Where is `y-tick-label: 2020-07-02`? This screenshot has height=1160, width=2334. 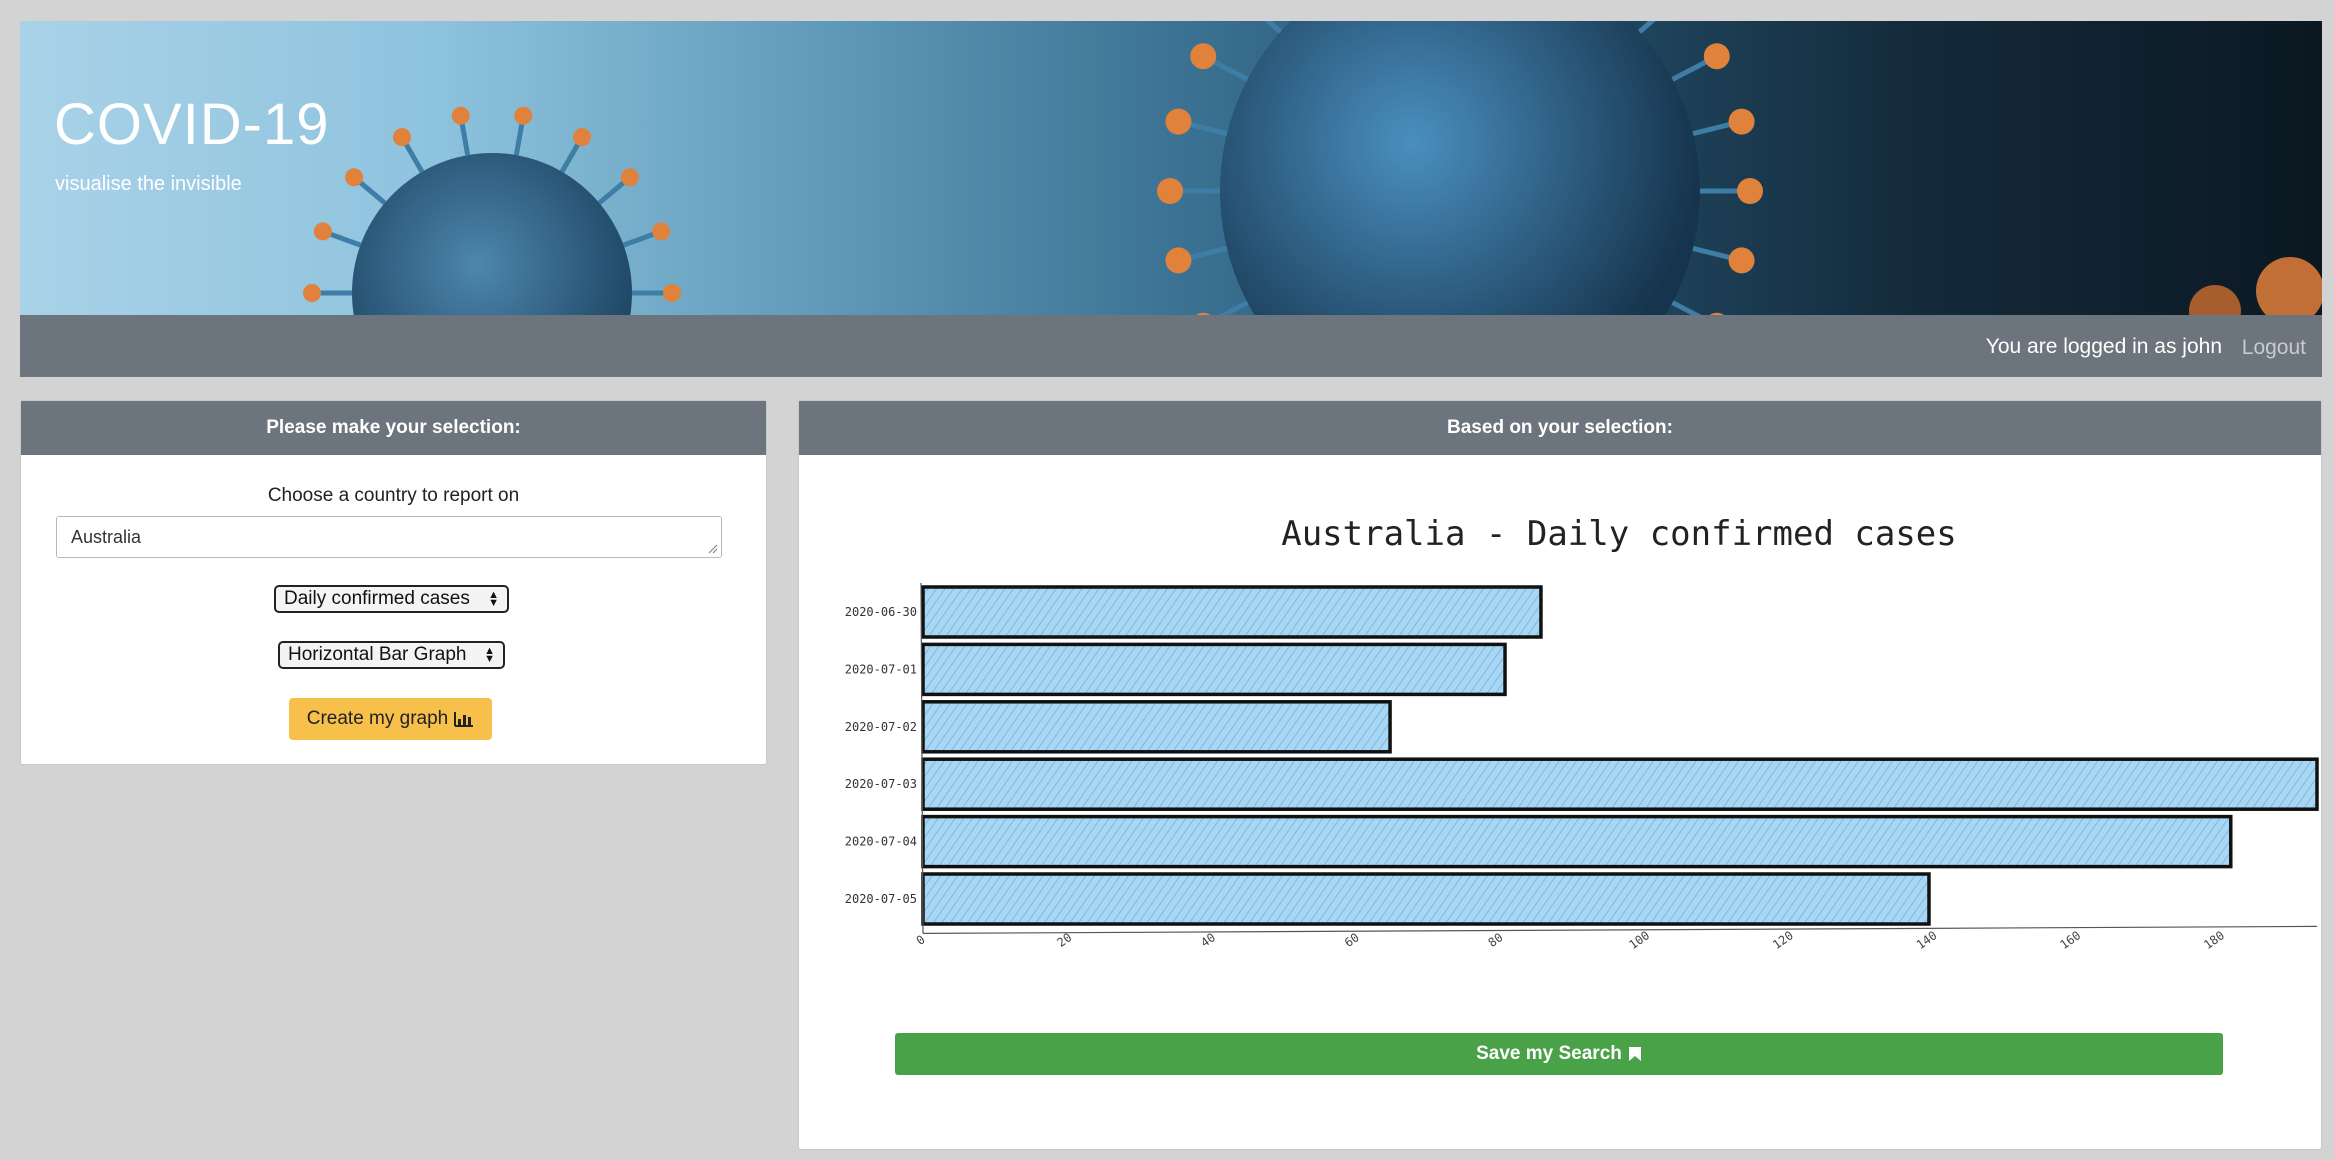
y-tick-label: 2020-07-02 is located at coordinates (881, 727).